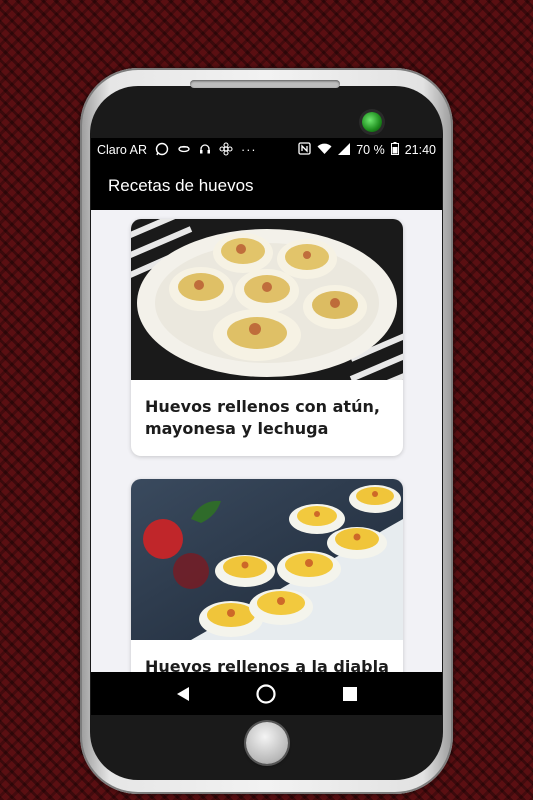 The width and height of the screenshot is (533, 800). I want to click on settings-icon, so click(226, 150).